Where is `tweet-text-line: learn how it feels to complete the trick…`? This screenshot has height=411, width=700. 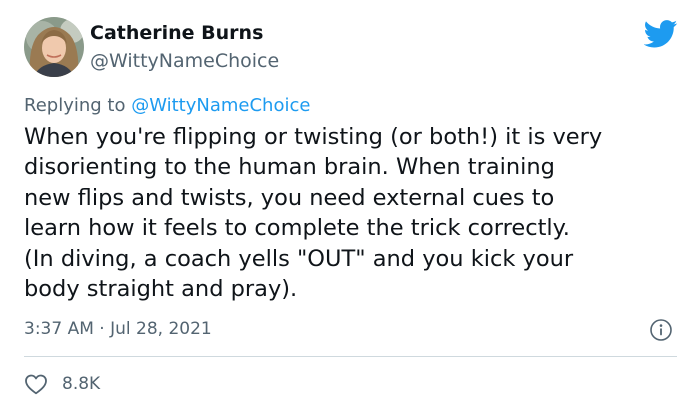
tweet-text-line: learn how it feels to complete the trick… is located at coordinates (297, 228).